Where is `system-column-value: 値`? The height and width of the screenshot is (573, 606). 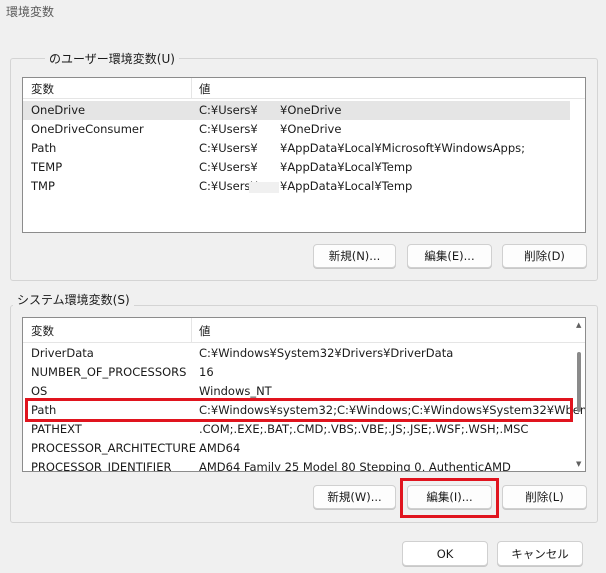 system-column-value: 値 is located at coordinates (205, 331).